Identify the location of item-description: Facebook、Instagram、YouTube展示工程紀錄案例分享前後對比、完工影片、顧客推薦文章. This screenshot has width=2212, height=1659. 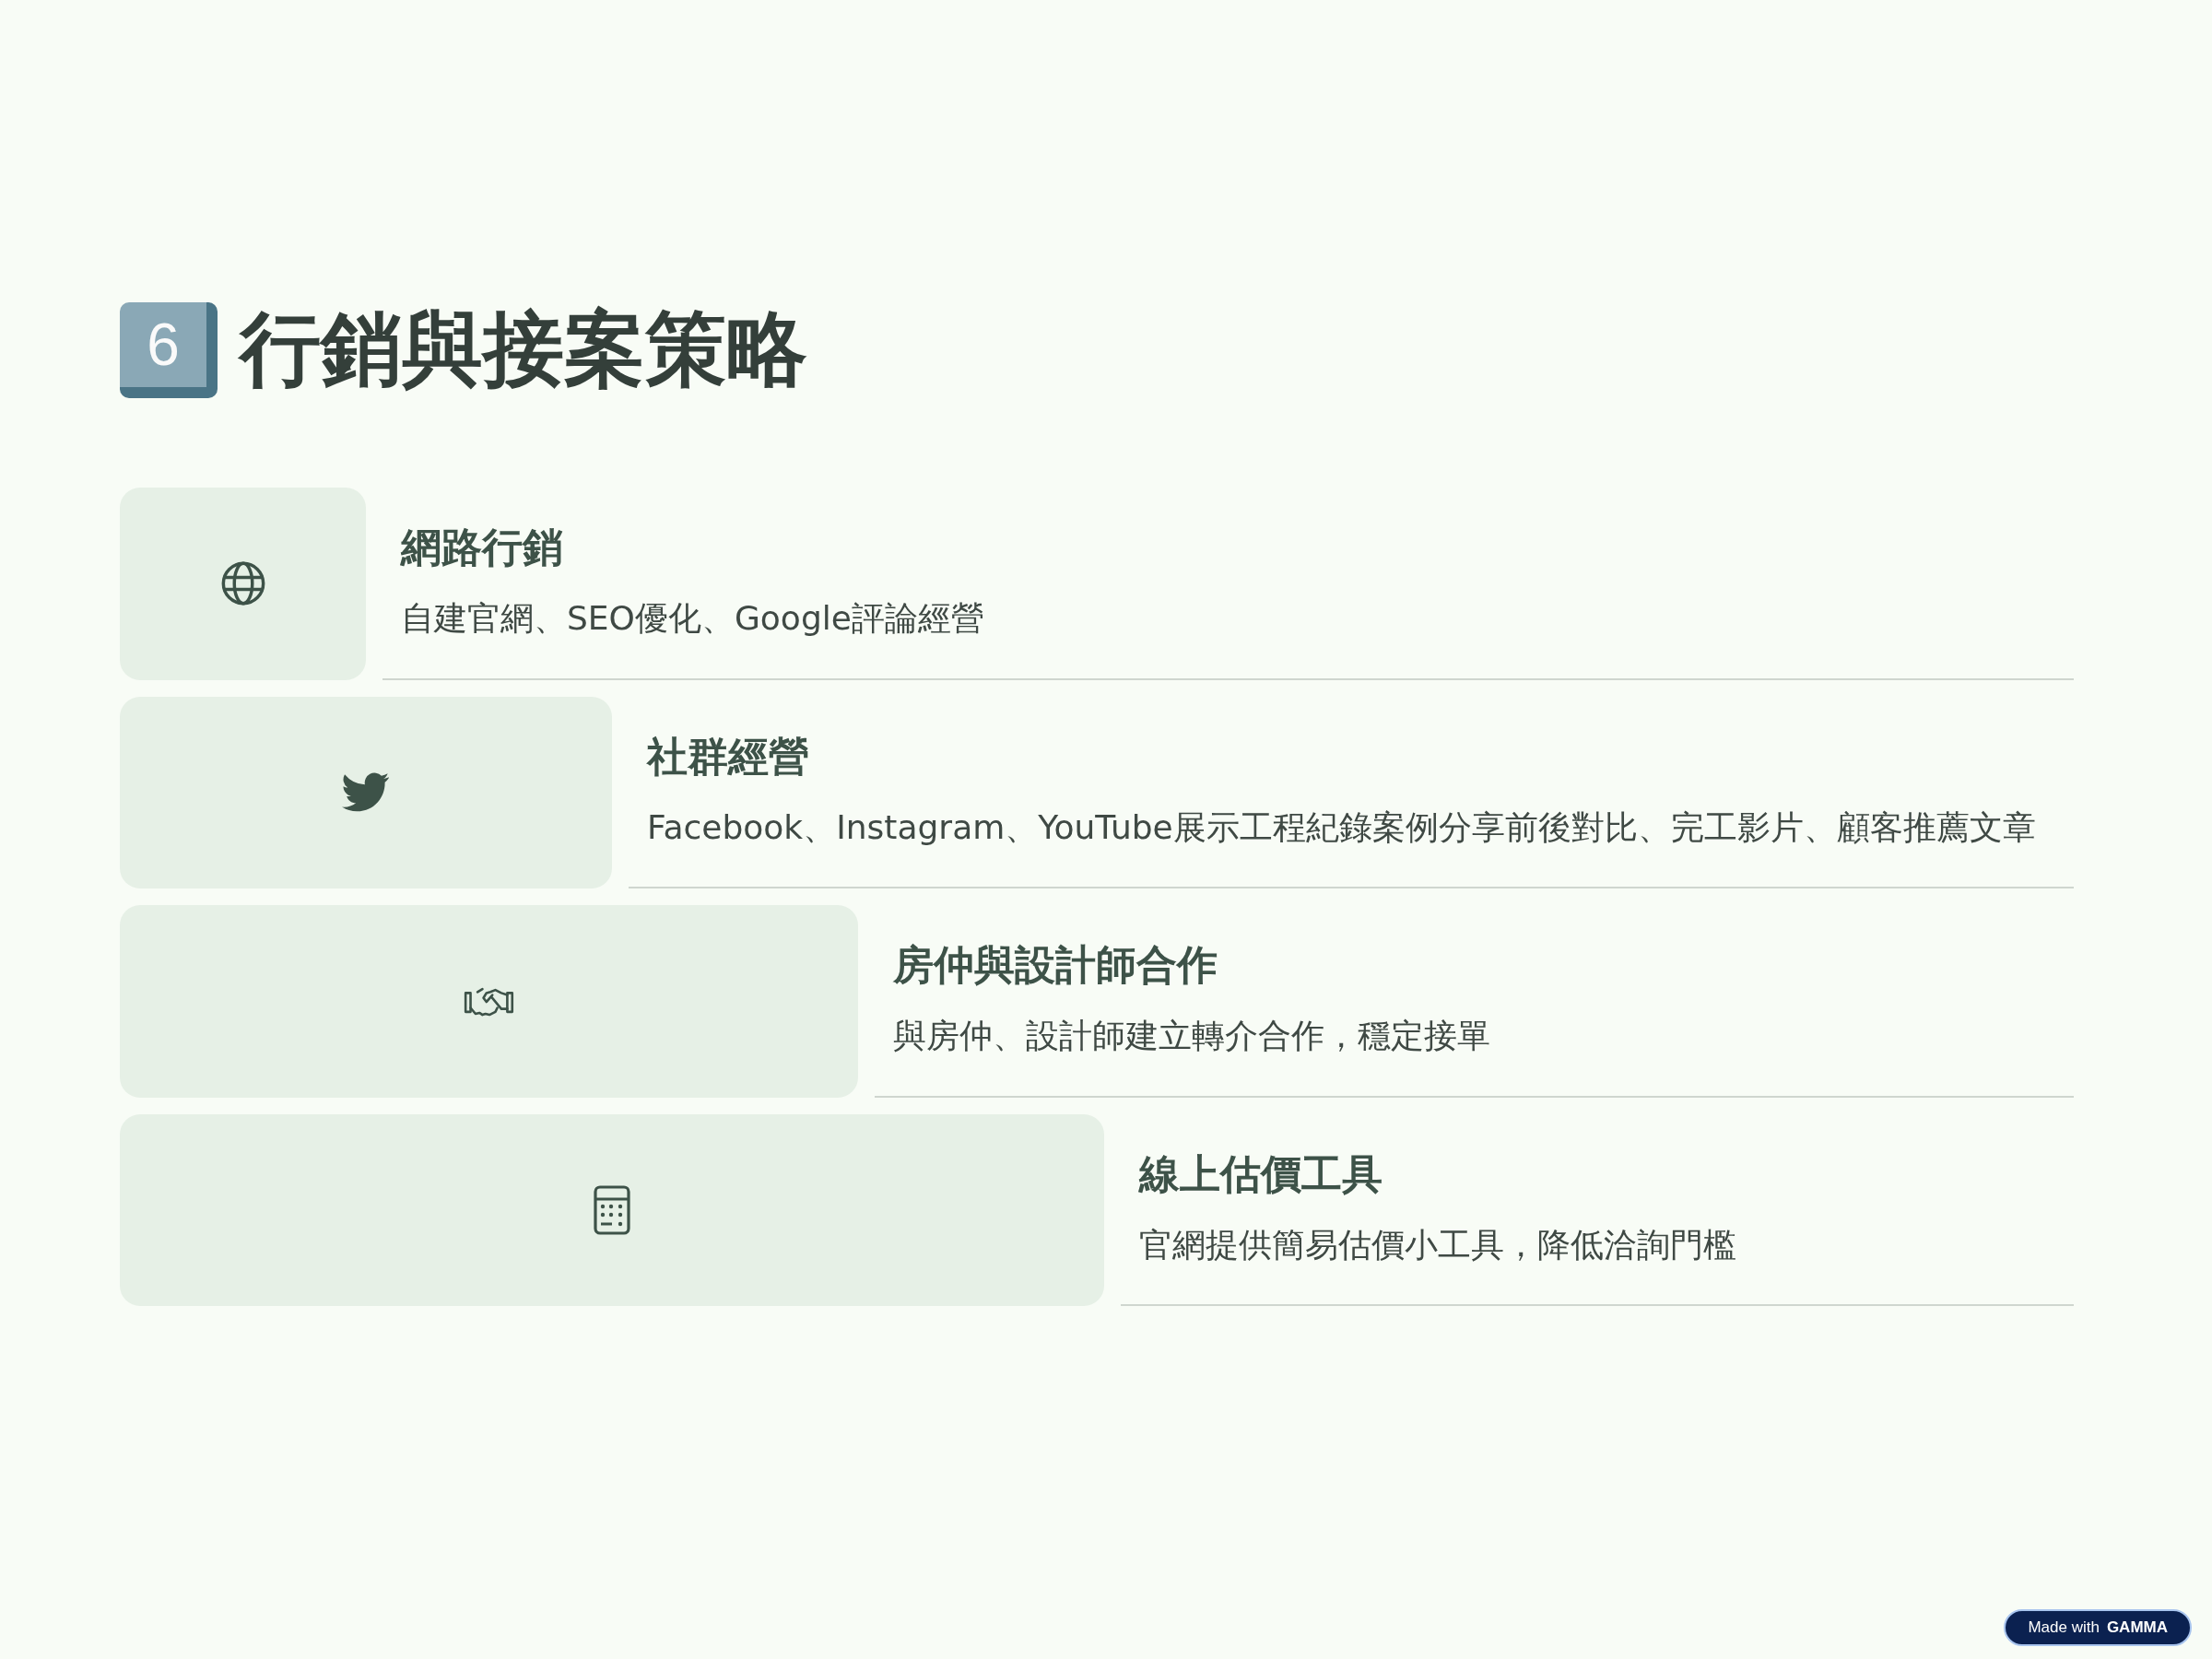
(1342, 827).